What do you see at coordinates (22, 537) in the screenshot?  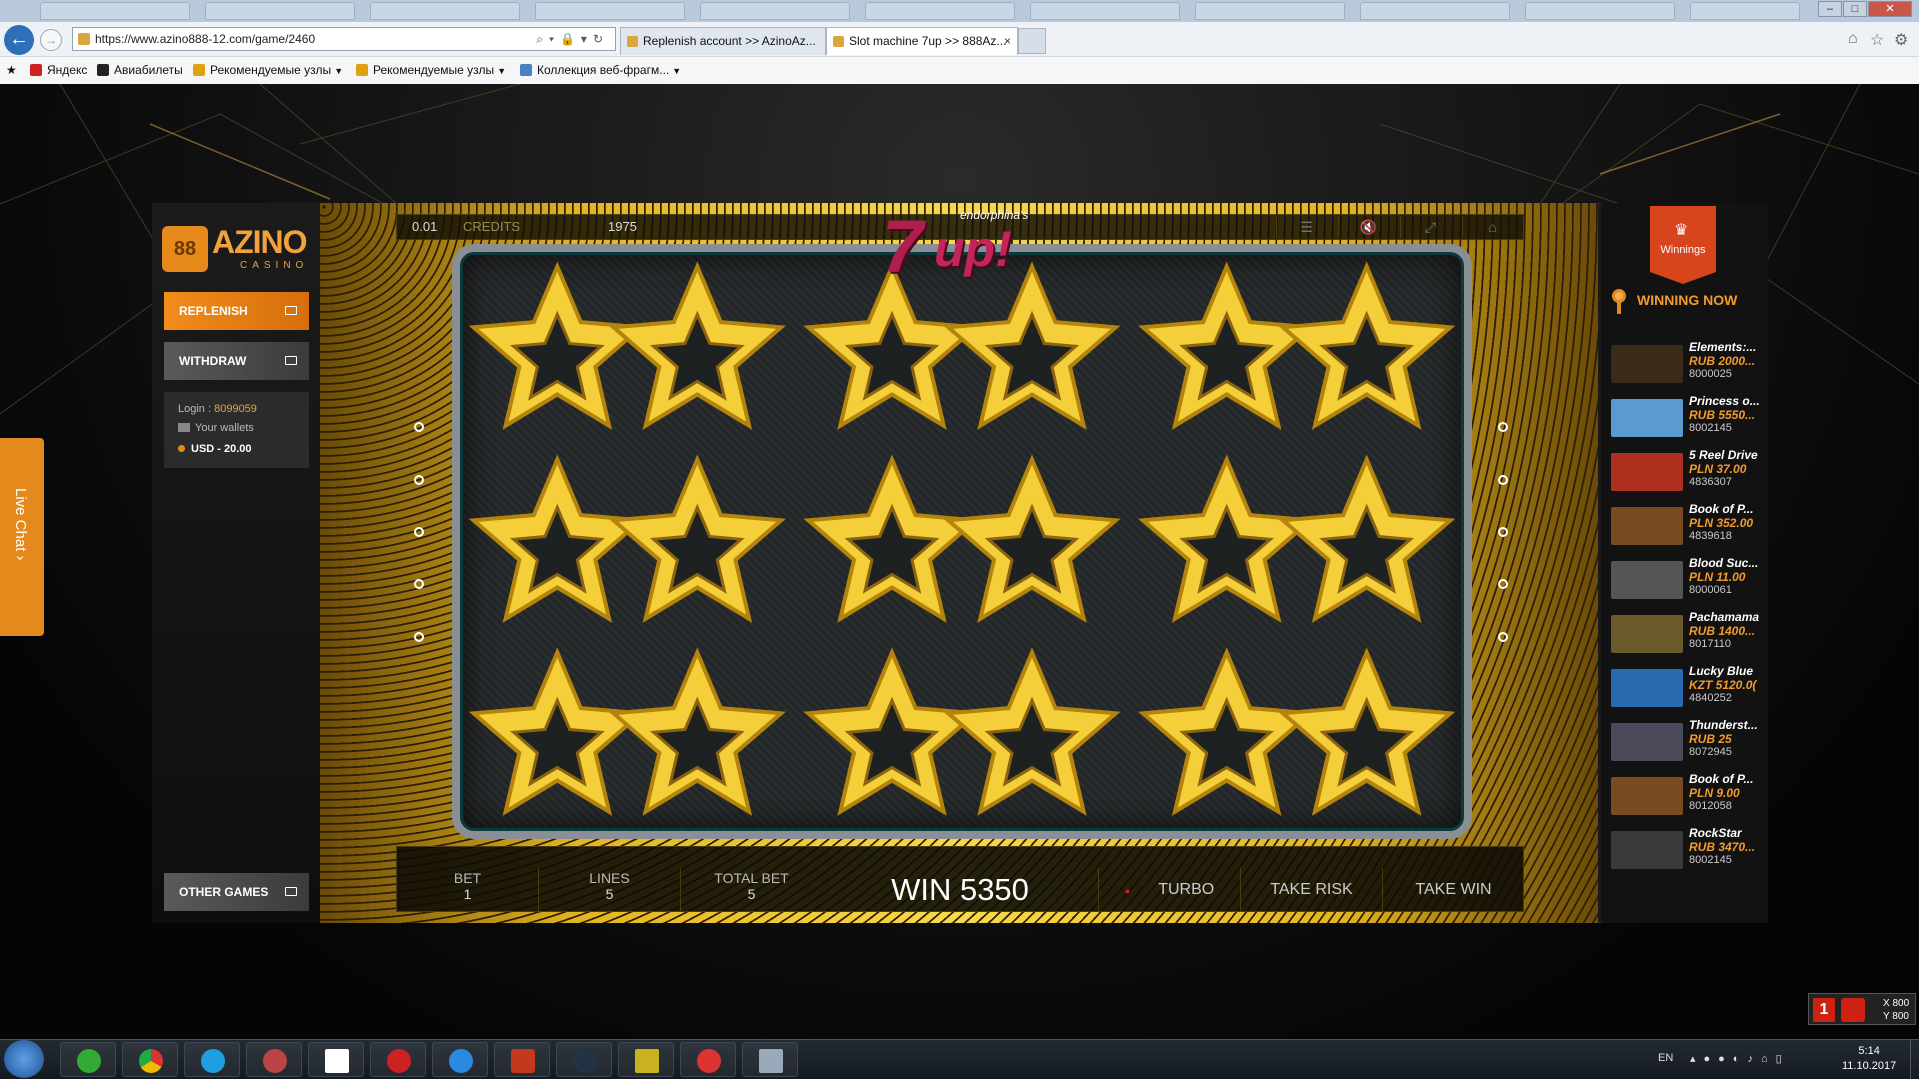 I see `live-chat-tab: Live Chat ›` at bounding box center [22, 537].